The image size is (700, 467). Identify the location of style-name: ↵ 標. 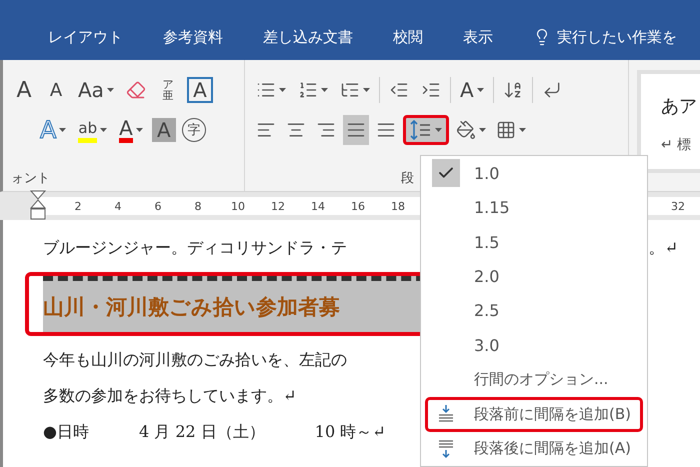
(676, 145).